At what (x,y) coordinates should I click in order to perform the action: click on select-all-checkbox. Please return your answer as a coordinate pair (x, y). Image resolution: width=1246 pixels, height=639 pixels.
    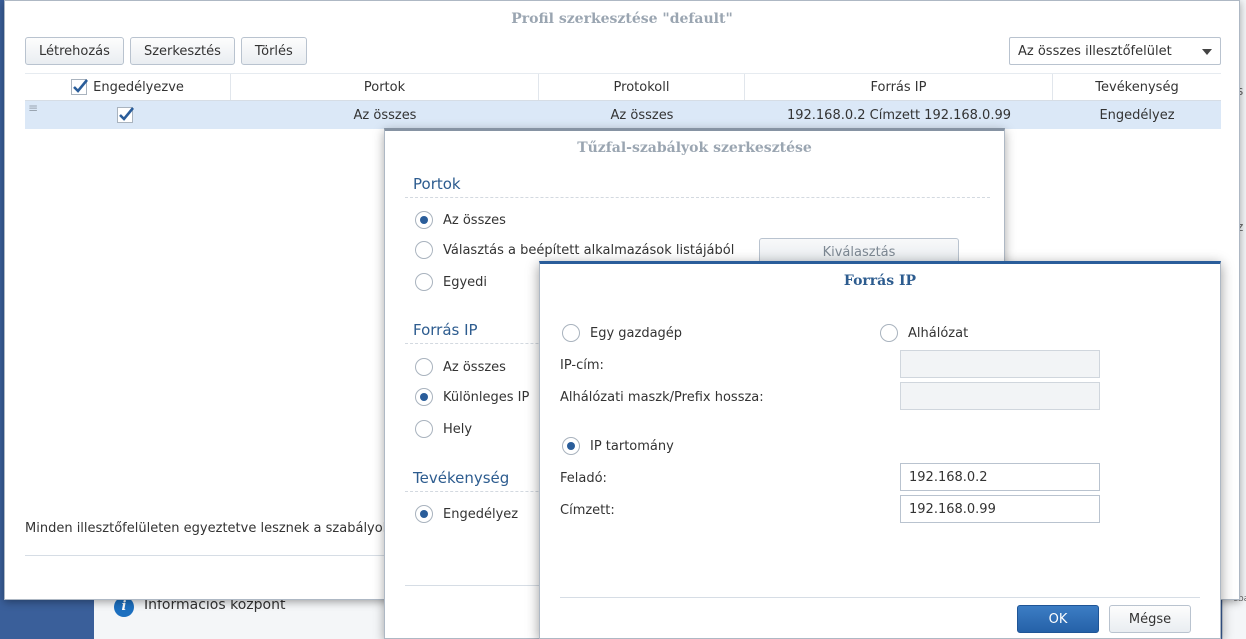
    Looking at the image, I should click on (80, 87).